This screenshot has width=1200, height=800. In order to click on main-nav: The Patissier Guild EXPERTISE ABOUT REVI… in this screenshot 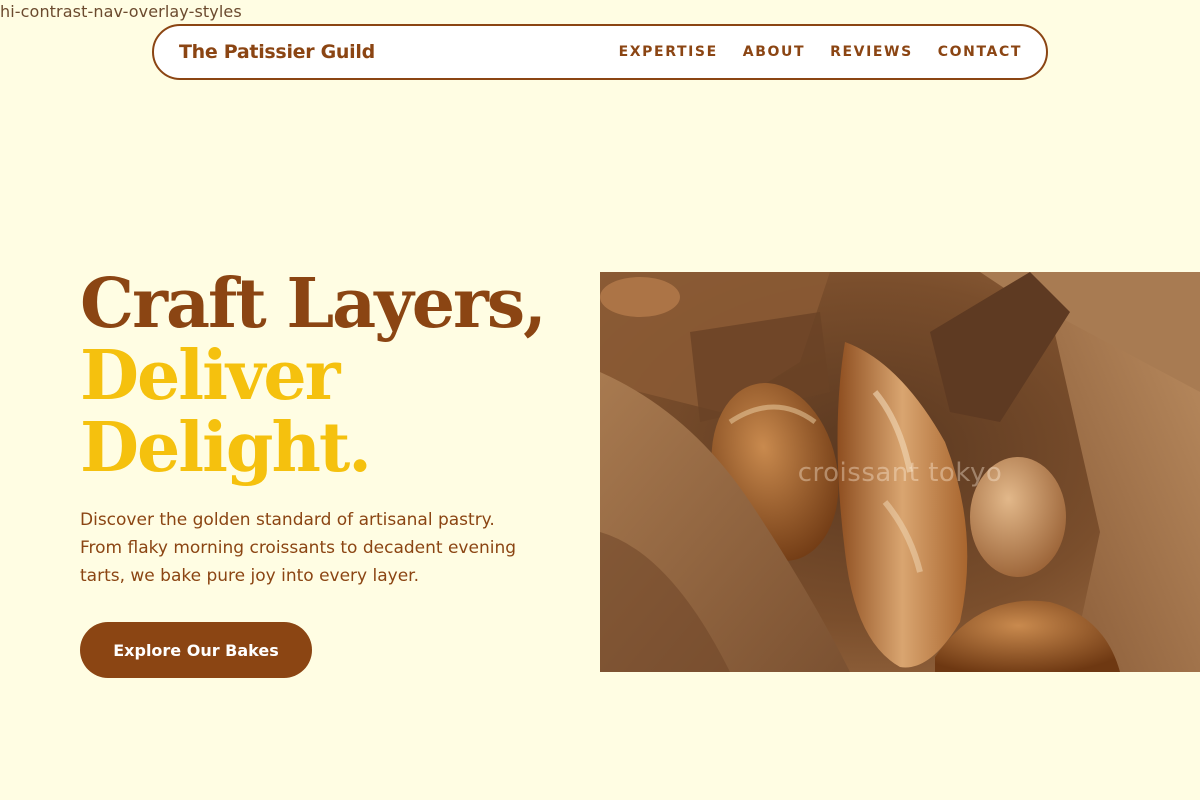, I will do `click(600, 52)`.